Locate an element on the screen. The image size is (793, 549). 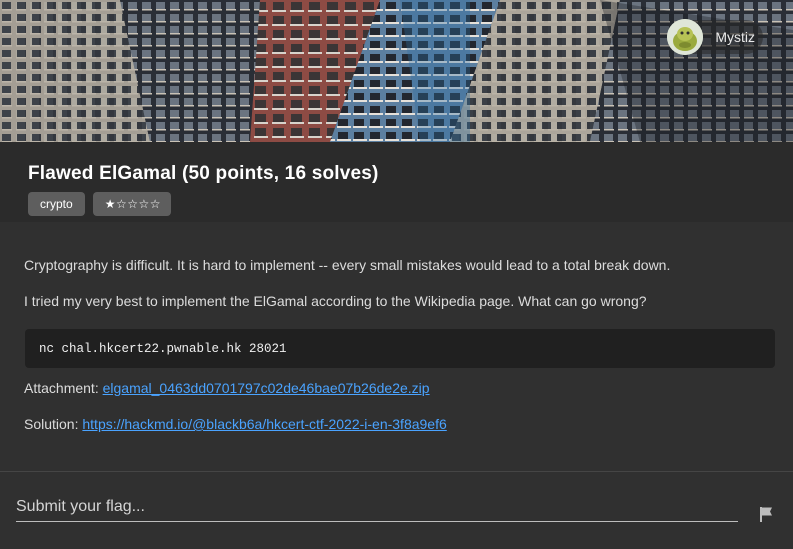
divider is located at coordinates (396, 471).